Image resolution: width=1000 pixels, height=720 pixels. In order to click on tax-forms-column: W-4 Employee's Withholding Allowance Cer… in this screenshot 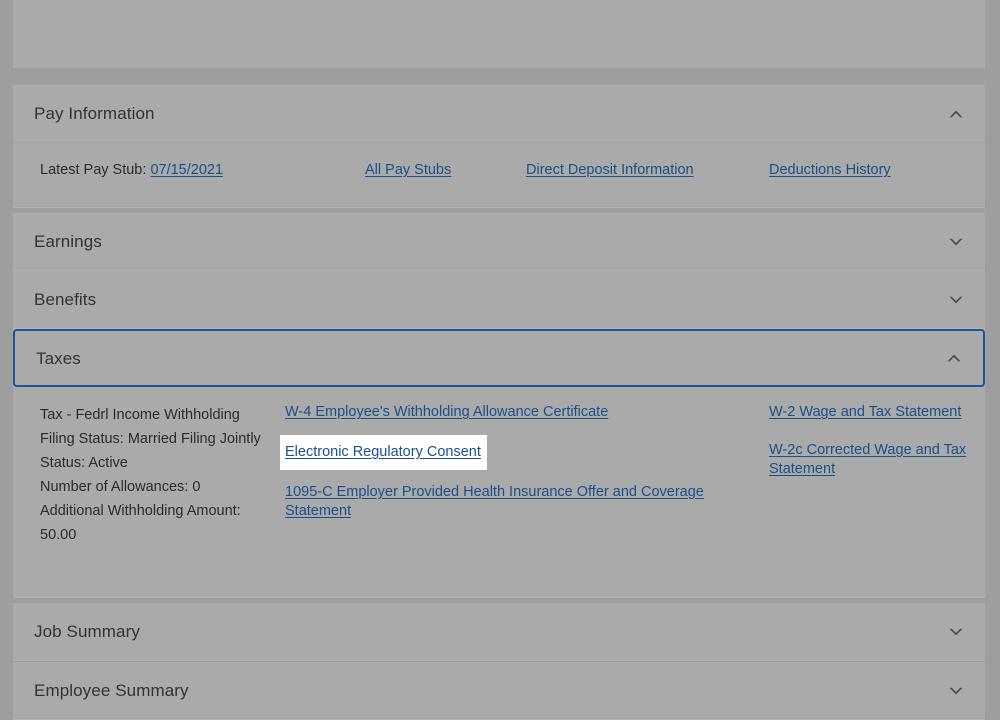, I will do `click(510, 462)`.